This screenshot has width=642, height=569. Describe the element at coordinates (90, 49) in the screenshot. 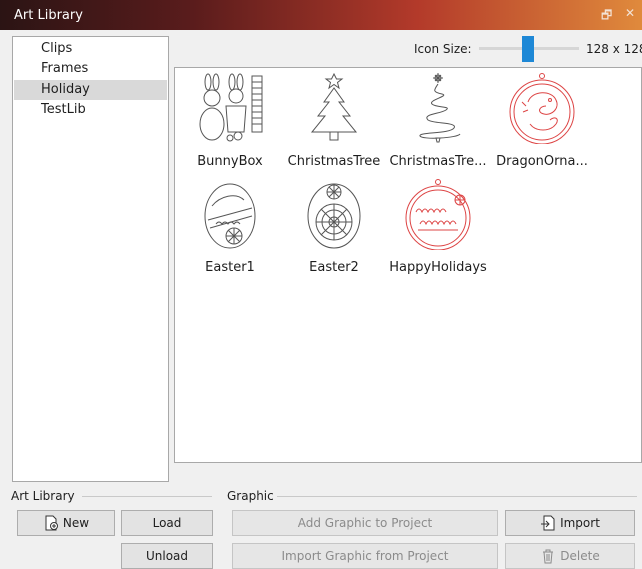

I see `library-item-clips: Clips` at that location.